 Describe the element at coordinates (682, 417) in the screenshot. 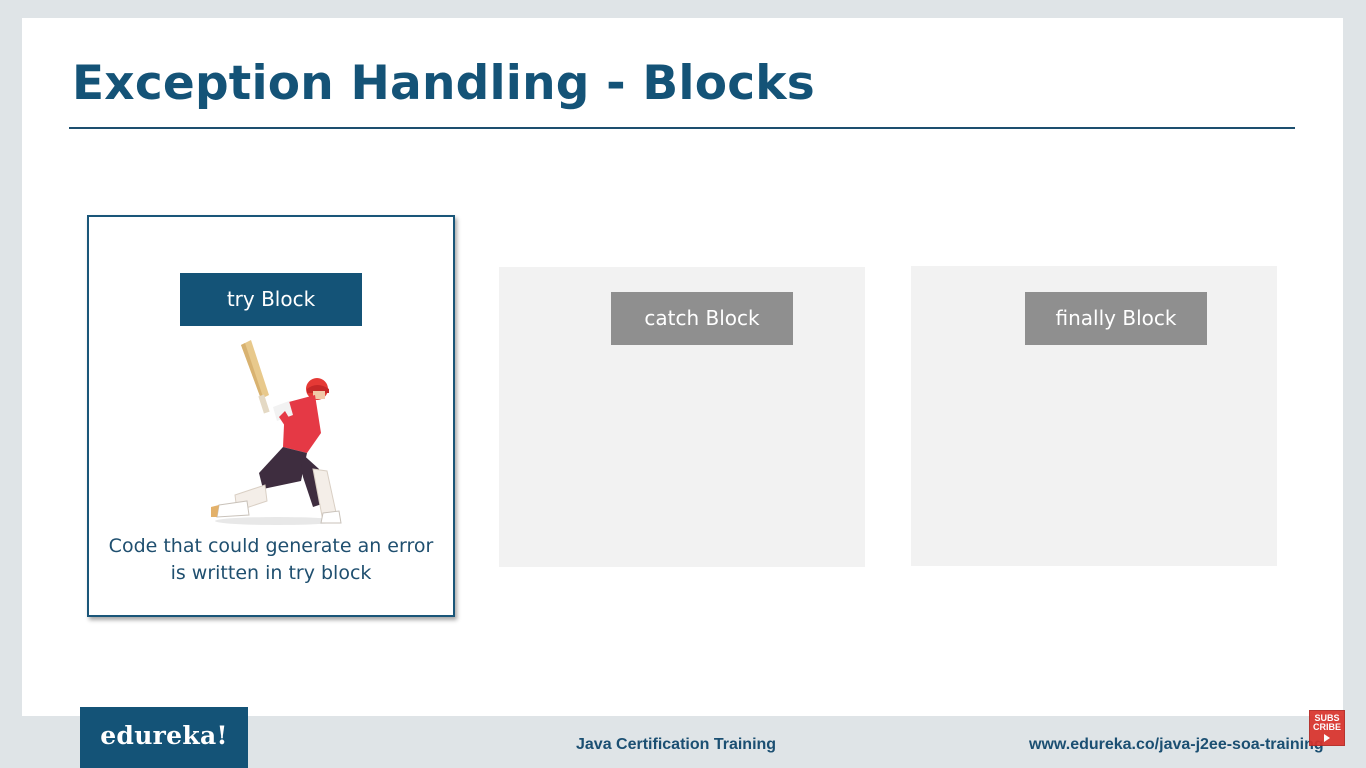

I see `catch-block-card: catch Block` at that location.